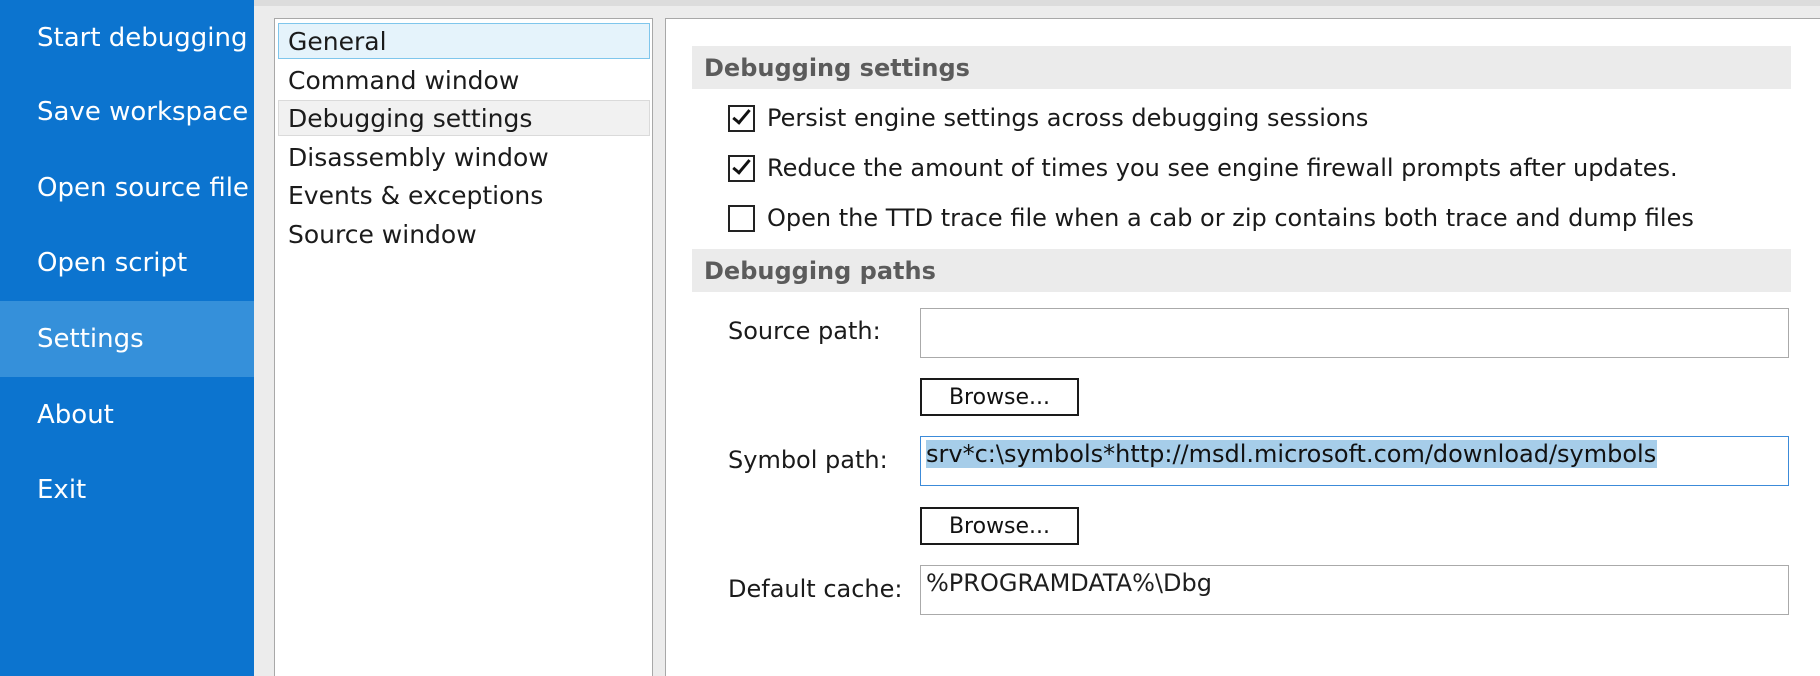 This screenshot has height=676, width=1820. What do you see at coordinates (804, 331) in the screenshot?
I see `source-path-label: Source path:` at bounding box center [804, 331].